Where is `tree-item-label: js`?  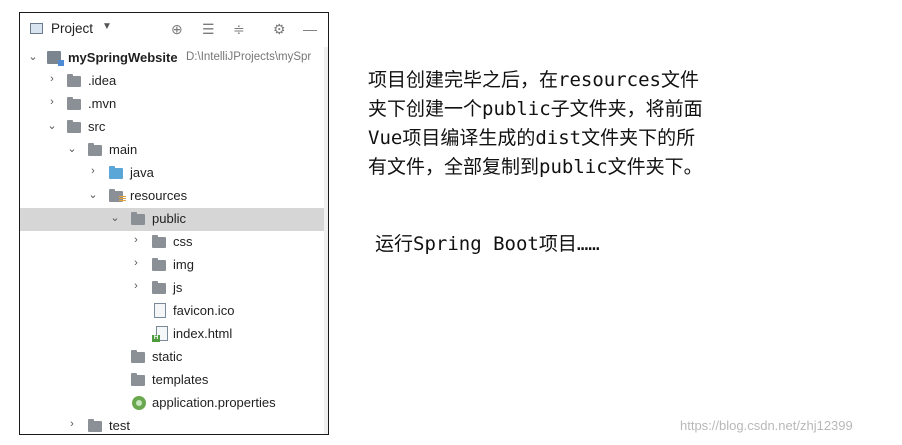
tree-item-label: js is located at coordinates (178, 287).